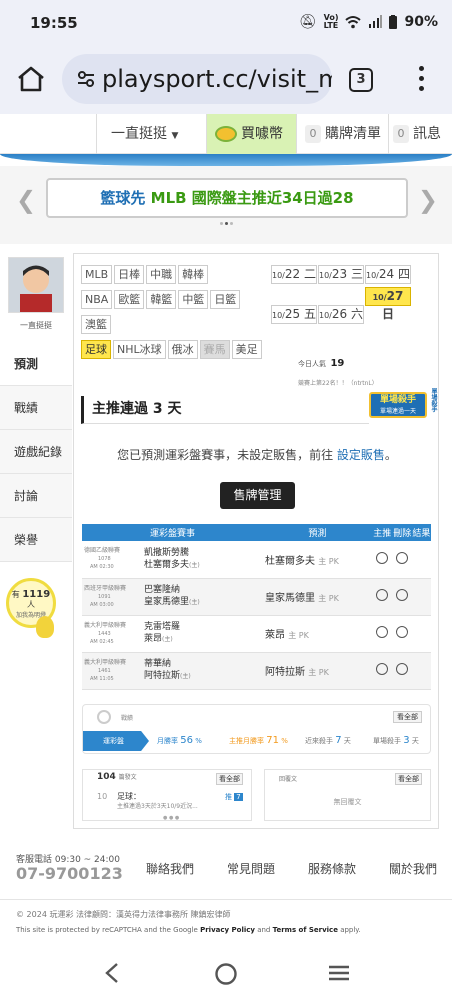 This screenshot has height=1000, width=452. I want to click on footer-link-about: 關於我們, so click(413, 868).